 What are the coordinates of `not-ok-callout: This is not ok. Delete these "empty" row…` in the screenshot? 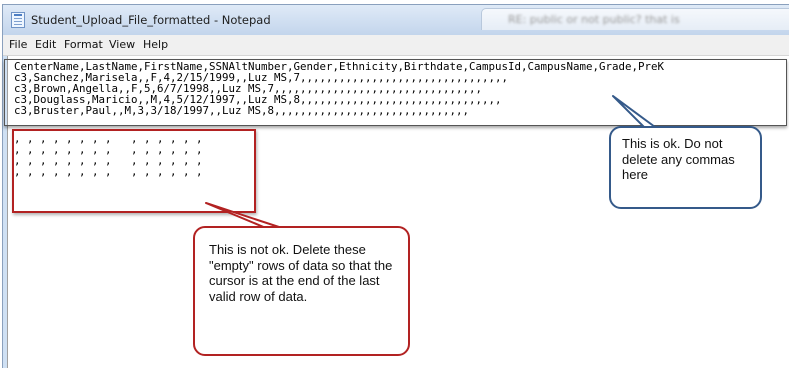 It's located at (301, 291).